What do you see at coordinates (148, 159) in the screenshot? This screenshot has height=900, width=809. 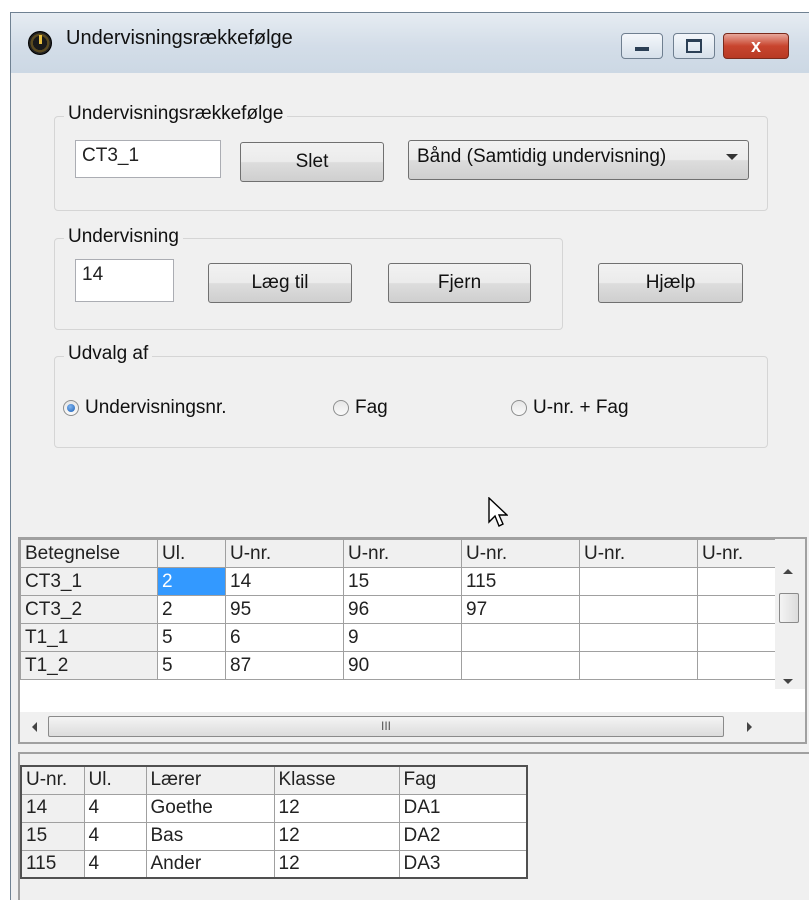 I see `sequence-name-field: CT3_1` at bounding box center [148, 159].